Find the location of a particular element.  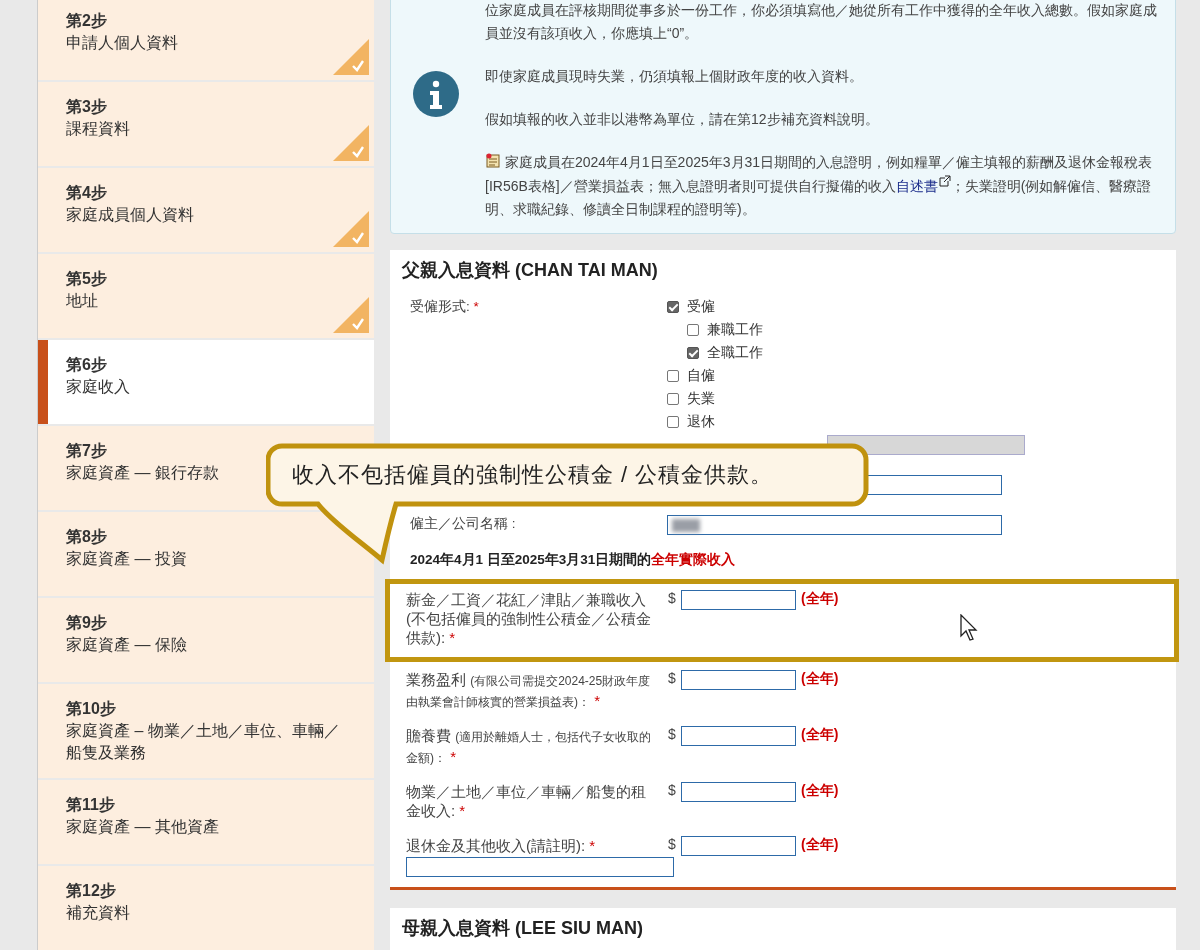

field-label: 贍養費 (適用於離婚人士，包括代子女收取的金額)： * is located at coordinates (529, 746).